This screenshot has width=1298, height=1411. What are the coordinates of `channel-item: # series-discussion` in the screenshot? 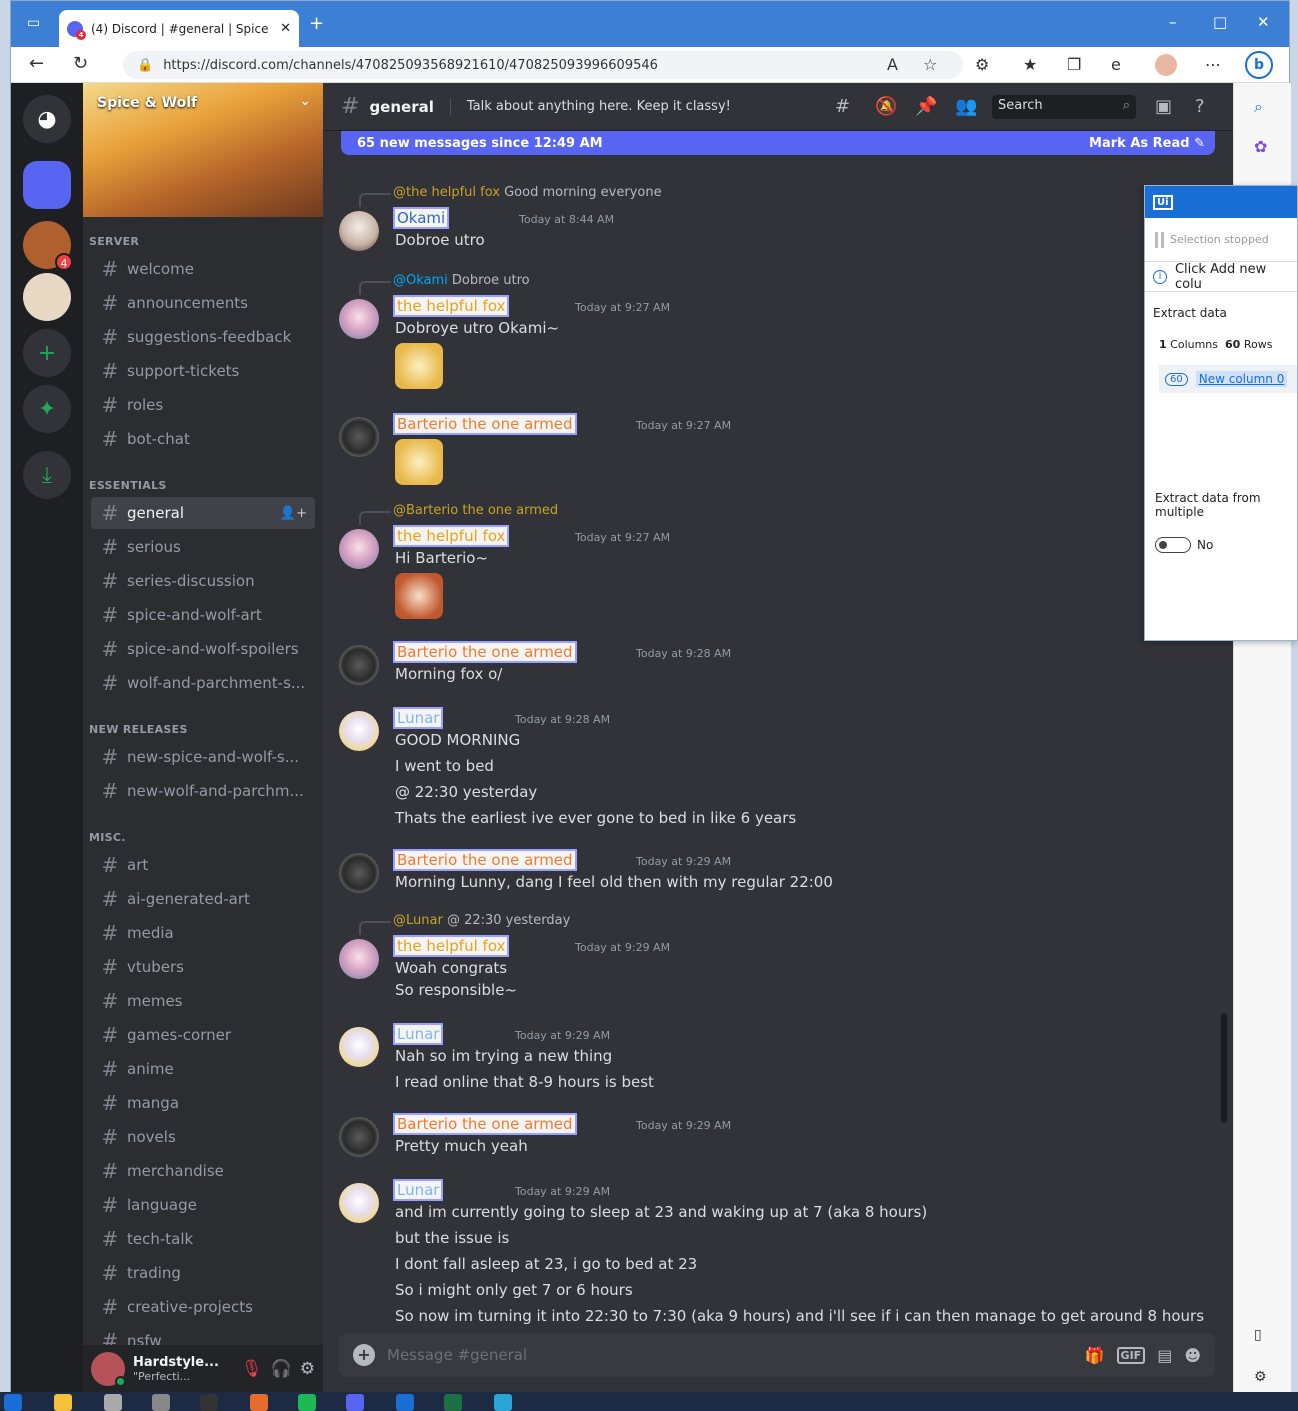 It's located at (203, 581).